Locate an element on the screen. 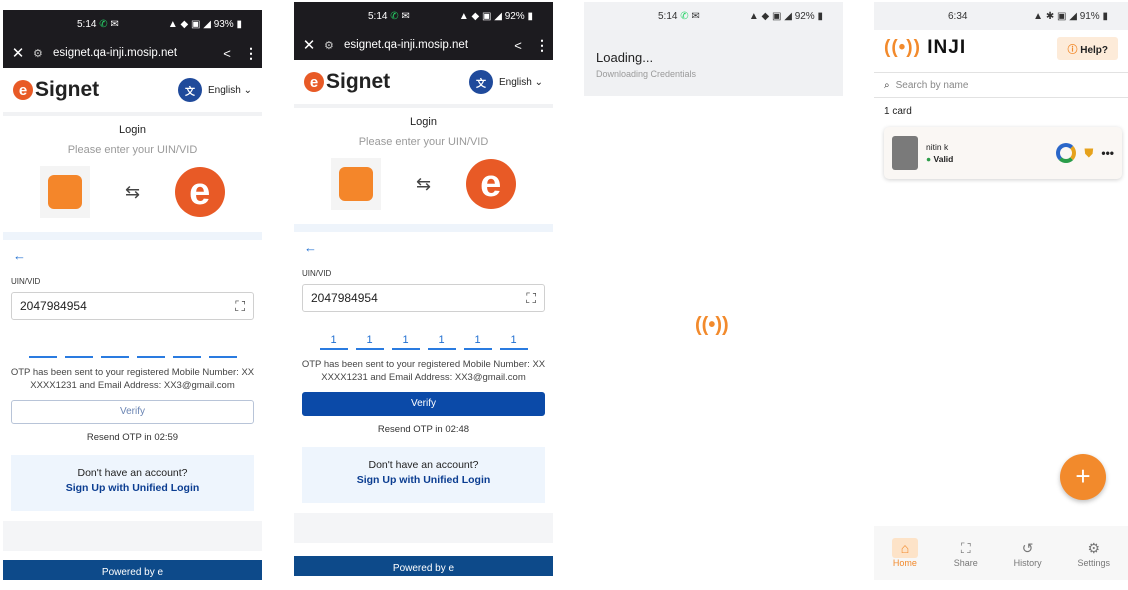 The width and height of the screenshot is (1128, 590). battery-level: 93% is located at coordinates (223, 24).